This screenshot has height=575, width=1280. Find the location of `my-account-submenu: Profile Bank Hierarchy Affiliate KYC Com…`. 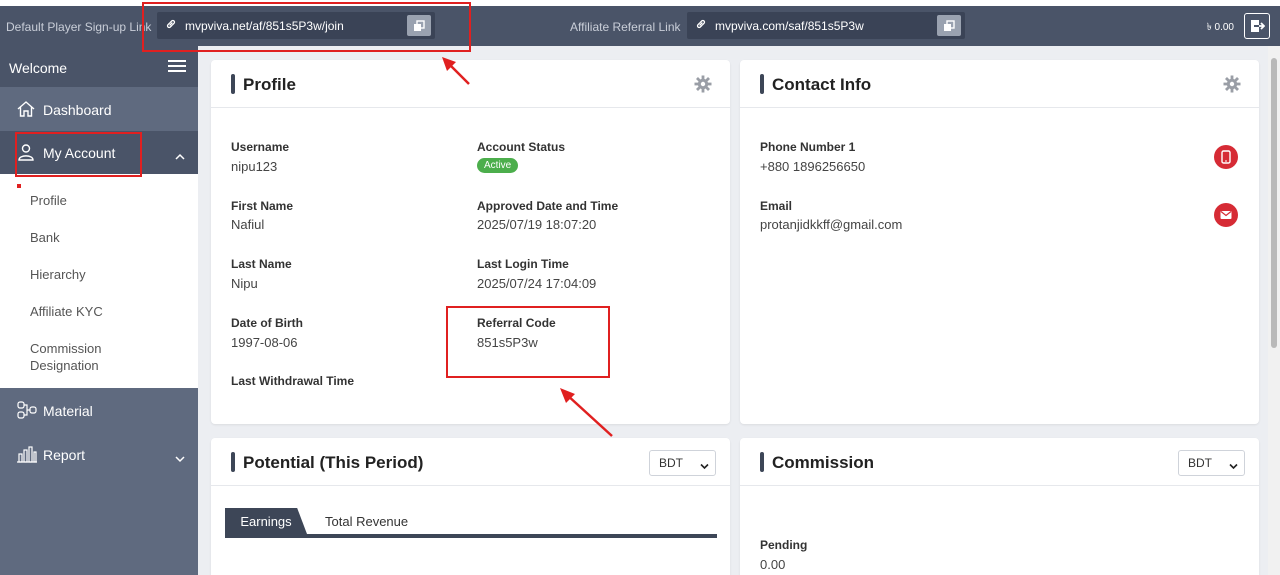

my-account-submenu: Profile Bank Hierarchy Affiliate KYC Com… is located at coordinates (99, 281).